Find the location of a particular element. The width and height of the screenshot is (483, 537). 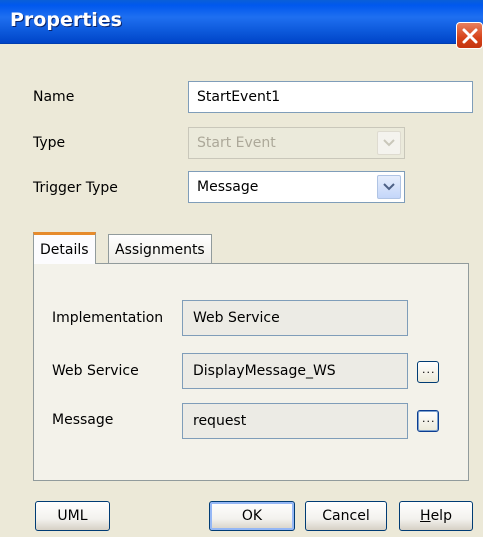

cancel-button: Cancel is located at coordinates (346, 516).